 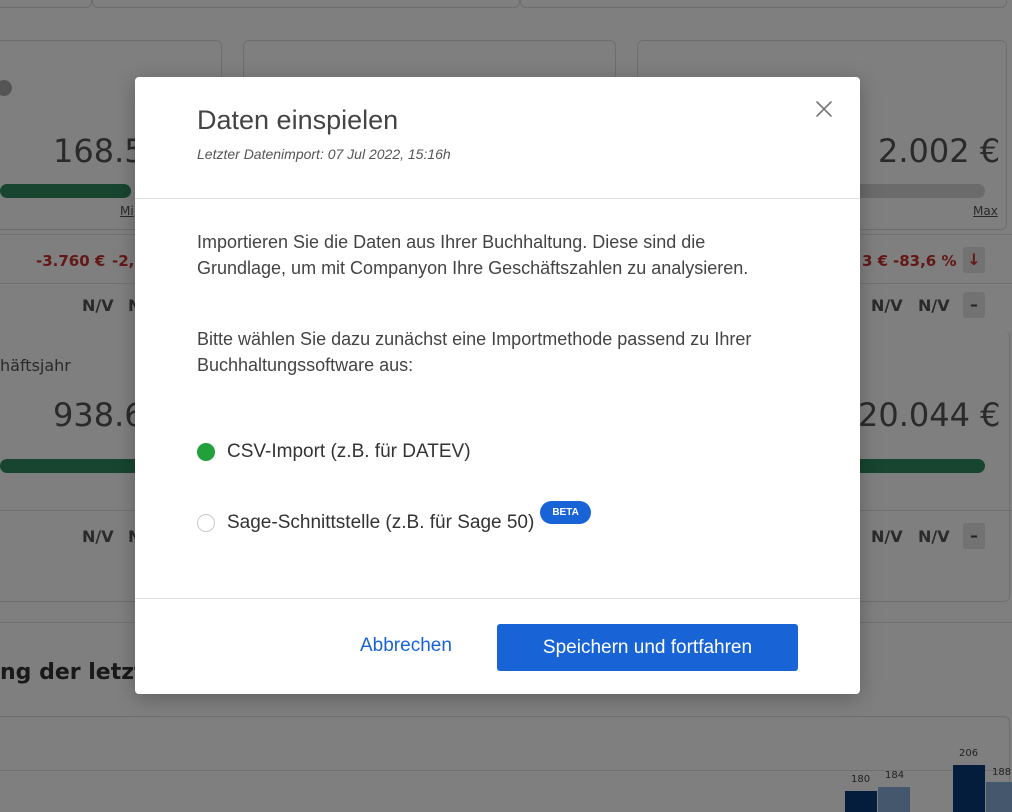 I want to click on radio-selected-icon, so click(x=206, y=452).